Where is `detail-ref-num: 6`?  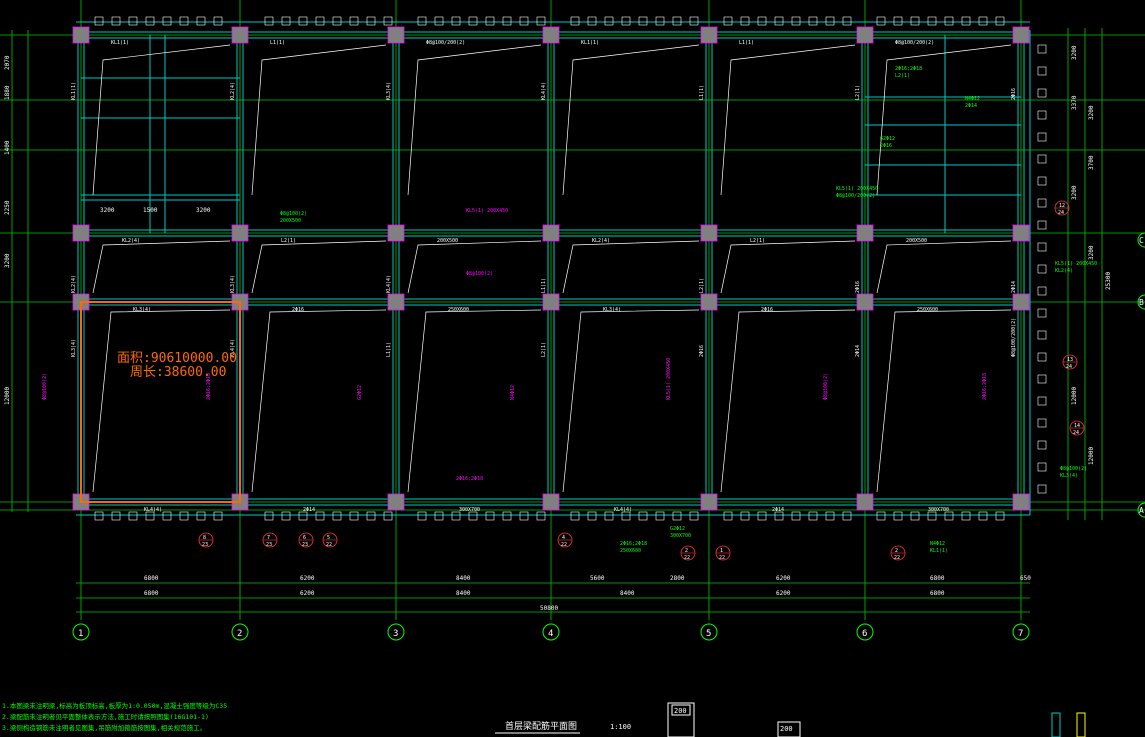
detail-ref-num: 6 is located at coordinates (304, 538).